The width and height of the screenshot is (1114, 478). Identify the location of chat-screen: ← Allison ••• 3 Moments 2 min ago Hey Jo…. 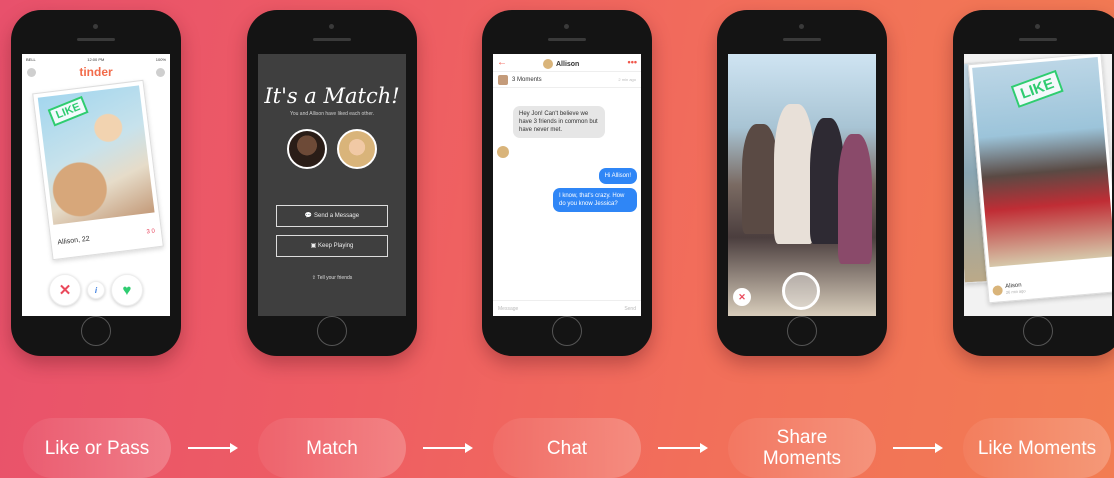
(567, 185).